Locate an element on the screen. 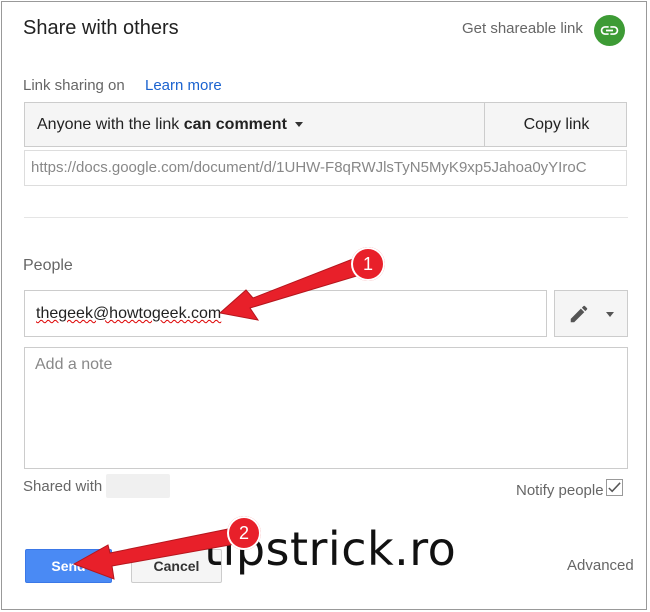 This screenshot has height=612, width=650. permission-level: can comment is located at coordinates (235, 124).